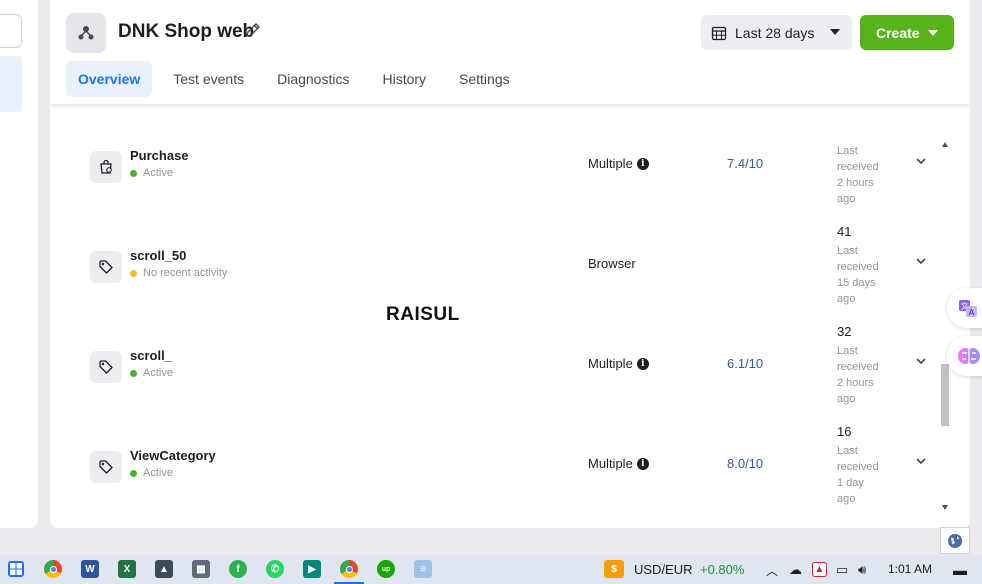  Describe the element at coordinates (186, 31) in the screenshot. I see `page-title: DNK Shop web` at that location.